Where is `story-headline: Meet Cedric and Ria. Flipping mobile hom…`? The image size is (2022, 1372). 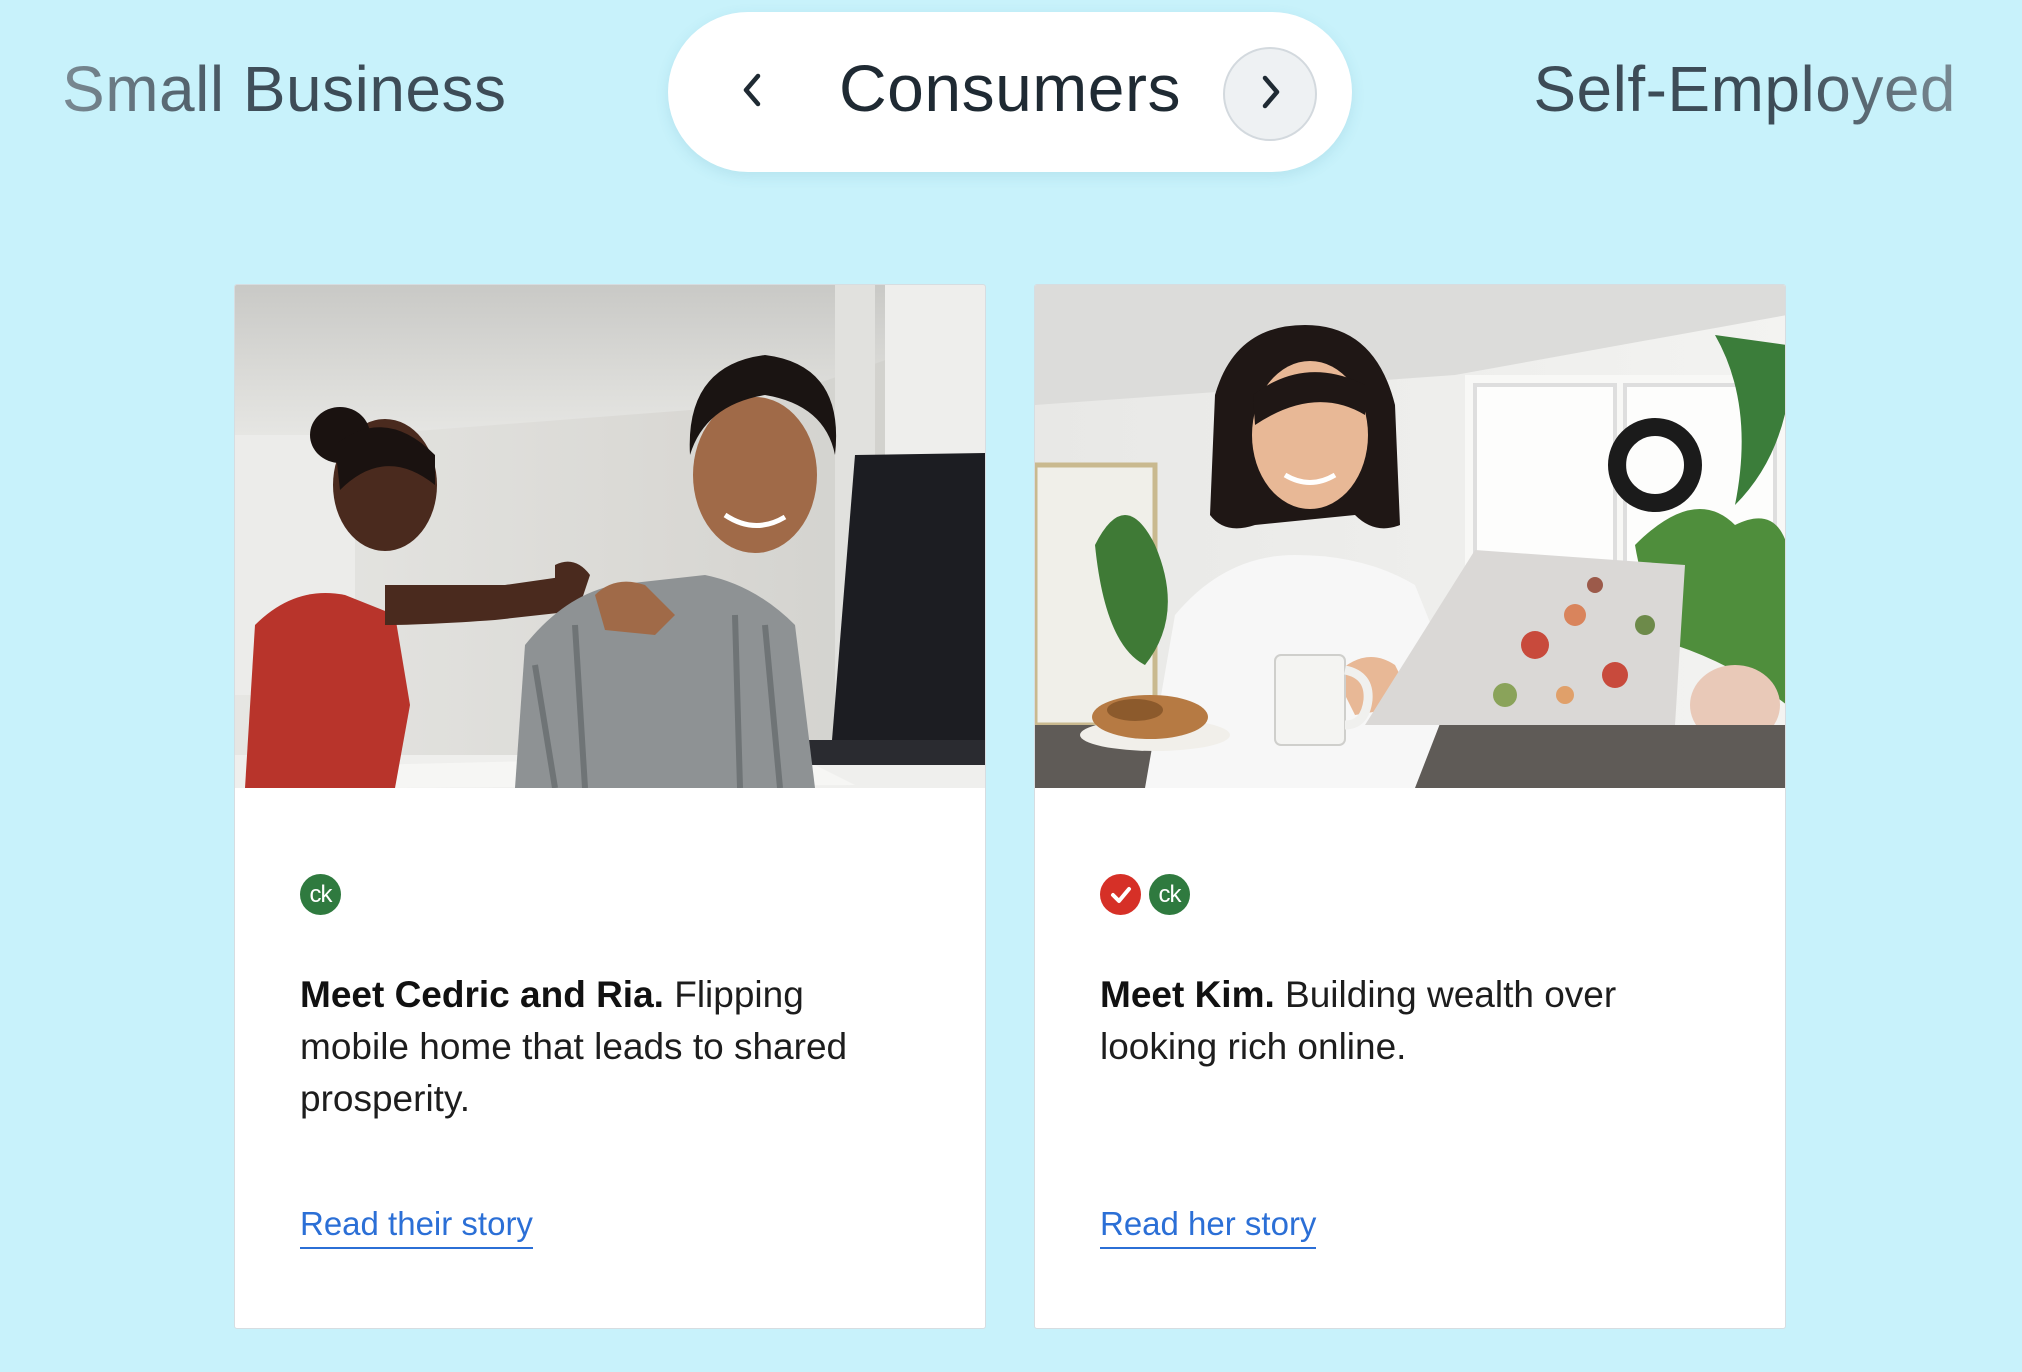 story-headline: Meet Cedric and Ria. Flipping mobile hom… is located at coordinates (610, 1047).